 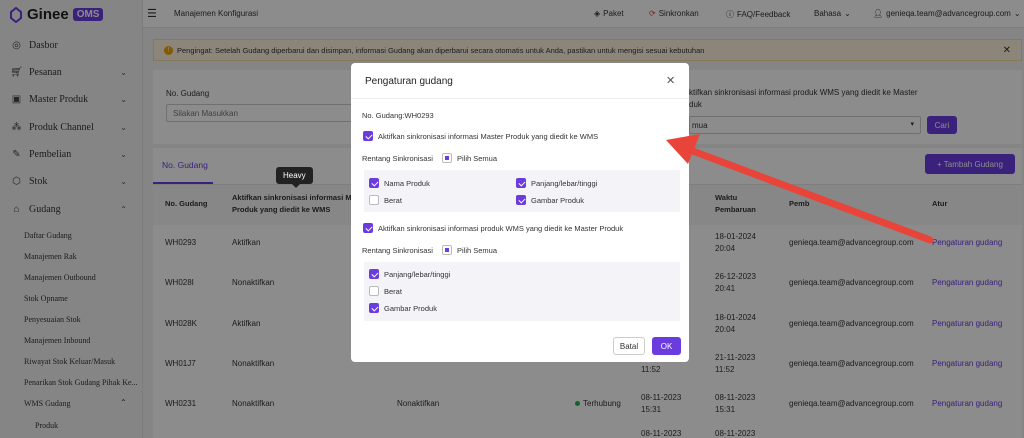 What do you see at coordinates (810, 195) in the screenshot?
I see `arrow-shaft` at bounding box center [810, 195].